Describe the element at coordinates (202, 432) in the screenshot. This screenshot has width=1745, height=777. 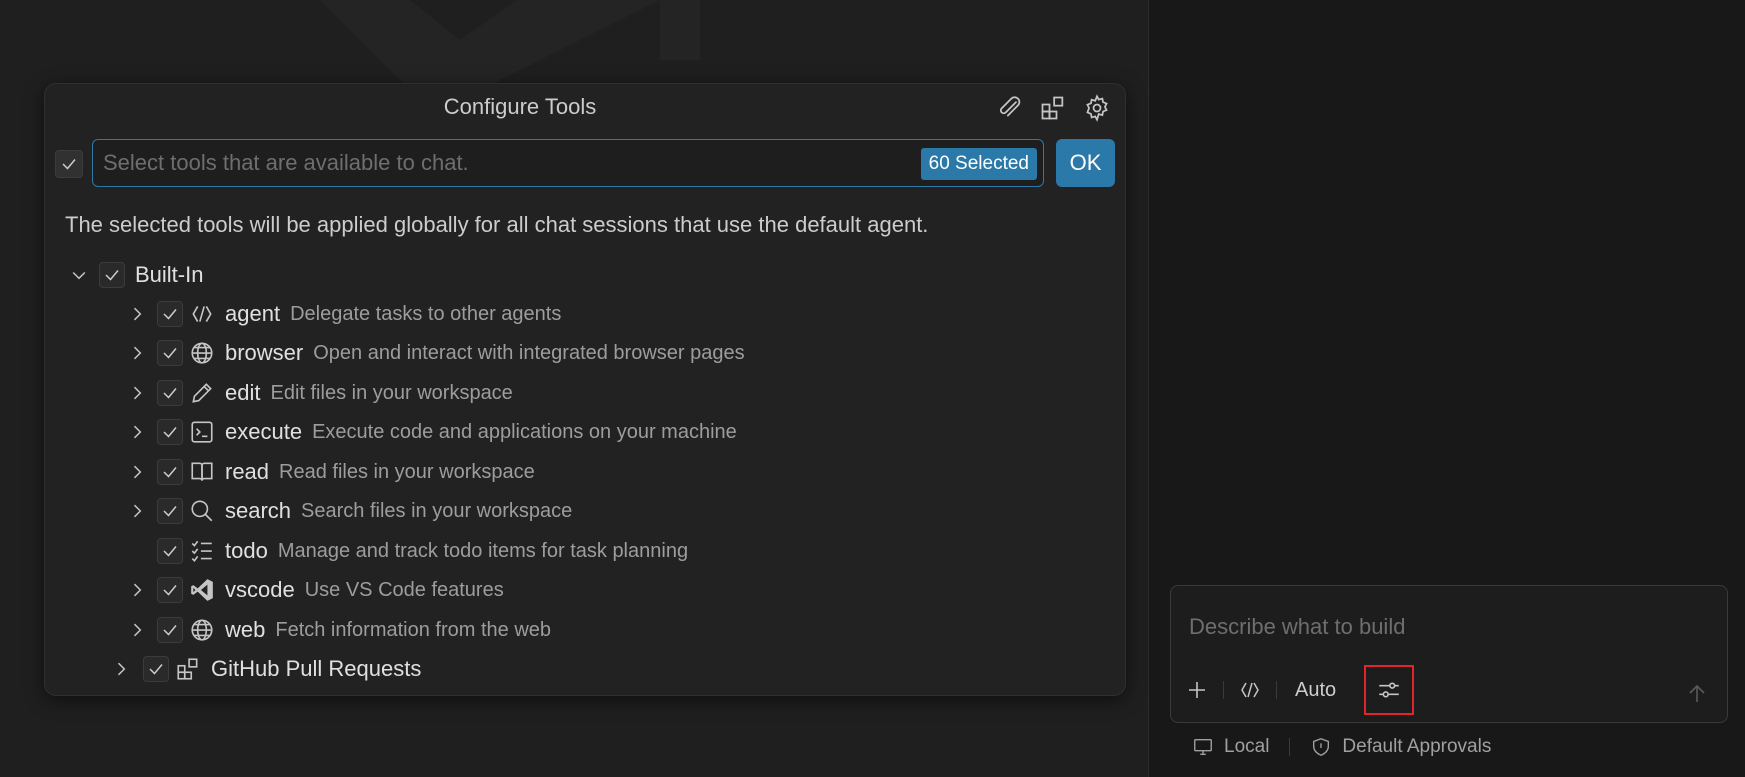
I see `terminal-icon` at that location.